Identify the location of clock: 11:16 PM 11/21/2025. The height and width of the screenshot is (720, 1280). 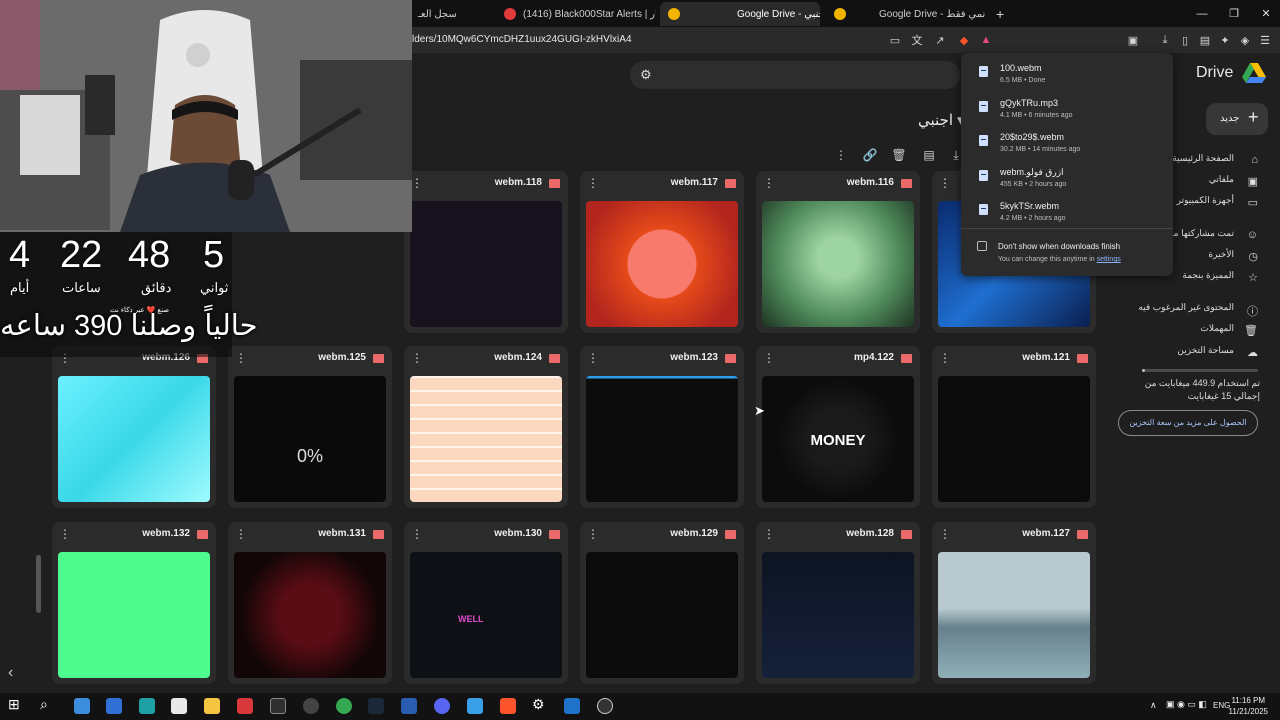
(1248, 706).